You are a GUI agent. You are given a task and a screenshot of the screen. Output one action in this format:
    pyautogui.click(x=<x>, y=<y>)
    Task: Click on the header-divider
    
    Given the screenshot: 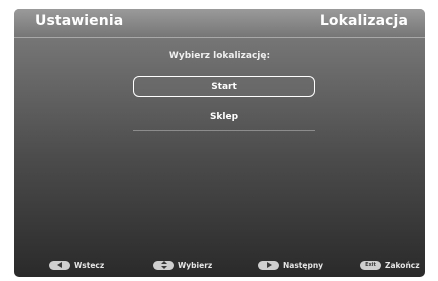 What is the action you would take?
    pyautogui.click(x=219, y=37)
    